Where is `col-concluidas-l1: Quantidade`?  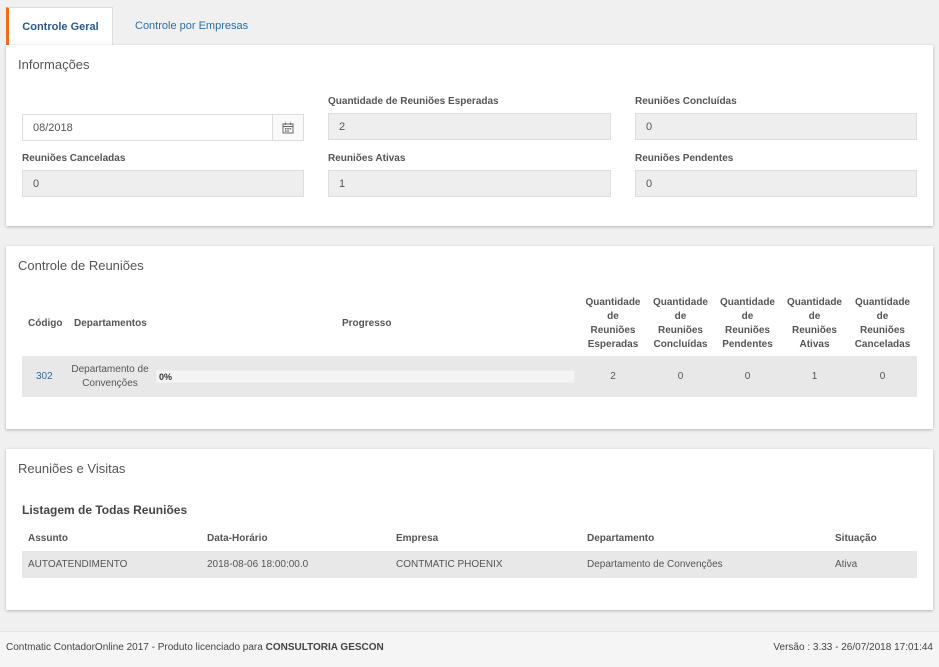 col-concluidas-l1: Quantidade is located at coordinates (680, 302).